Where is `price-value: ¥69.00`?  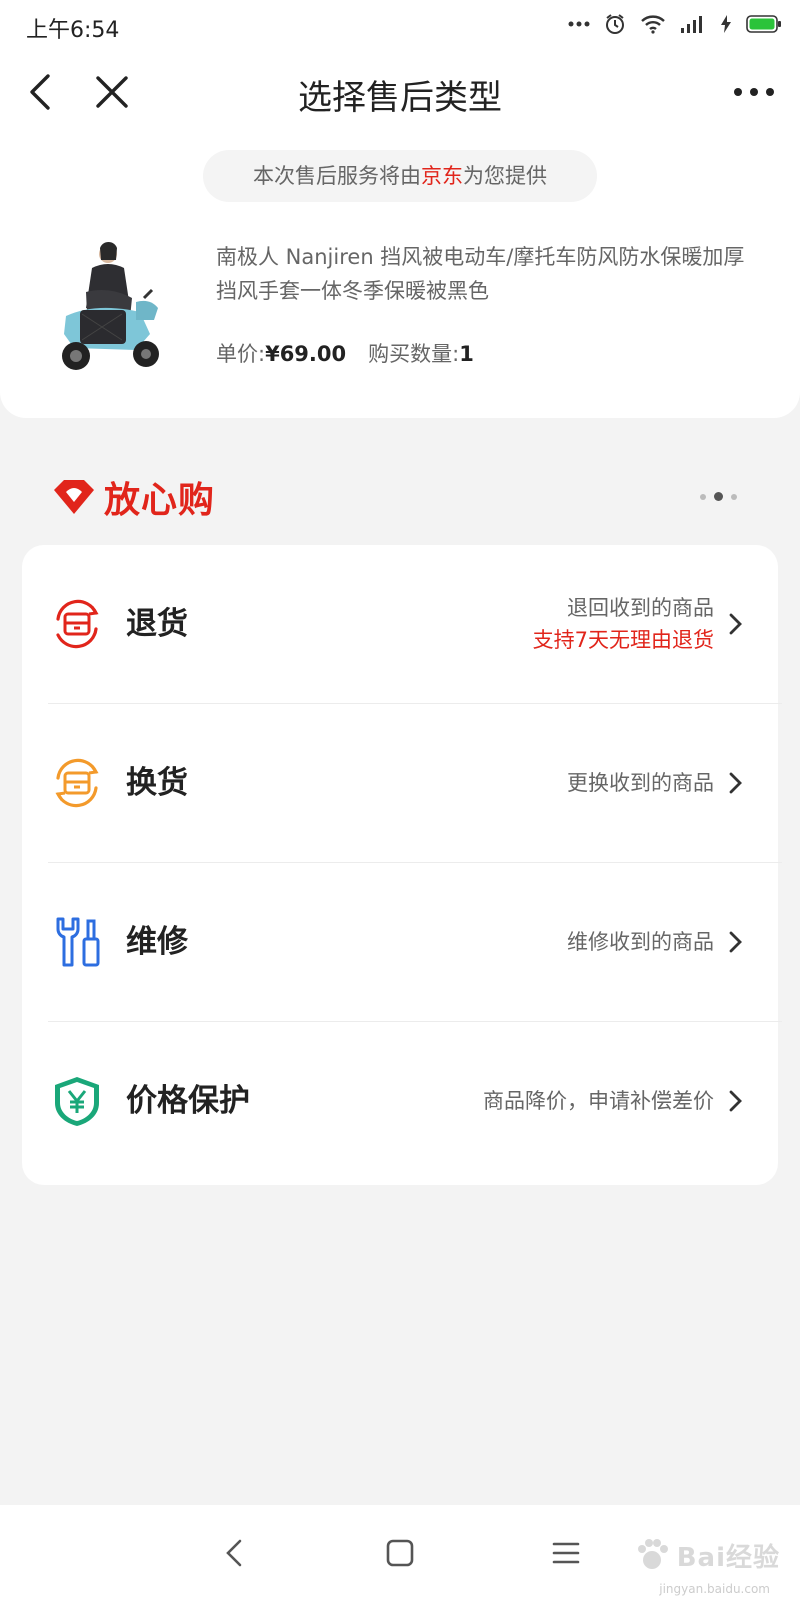 price-value: ¥69.00 is located at coordinates (306, 354).